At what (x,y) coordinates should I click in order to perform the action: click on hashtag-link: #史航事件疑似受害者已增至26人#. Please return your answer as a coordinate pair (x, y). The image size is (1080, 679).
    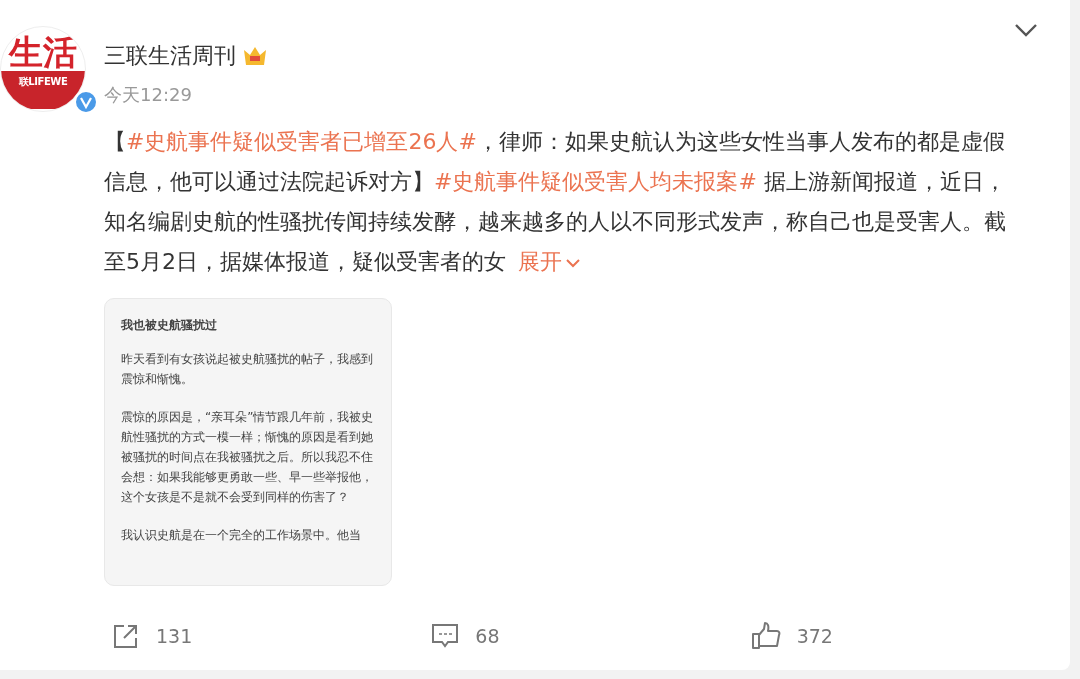
    Looking at the image, I should click on (301, 141).